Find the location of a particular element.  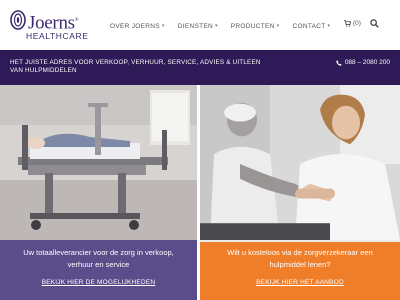

nav-label: OVER JOERNS is located at coordinates (135, 26).